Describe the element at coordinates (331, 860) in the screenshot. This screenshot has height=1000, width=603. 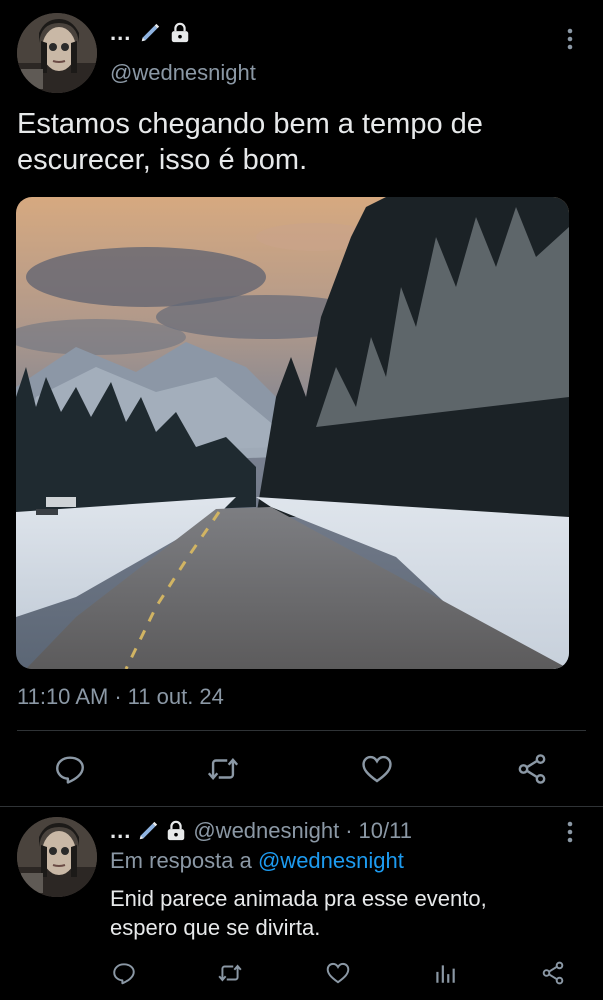
I see `in-reply-mention: @wednesnight` at that location.